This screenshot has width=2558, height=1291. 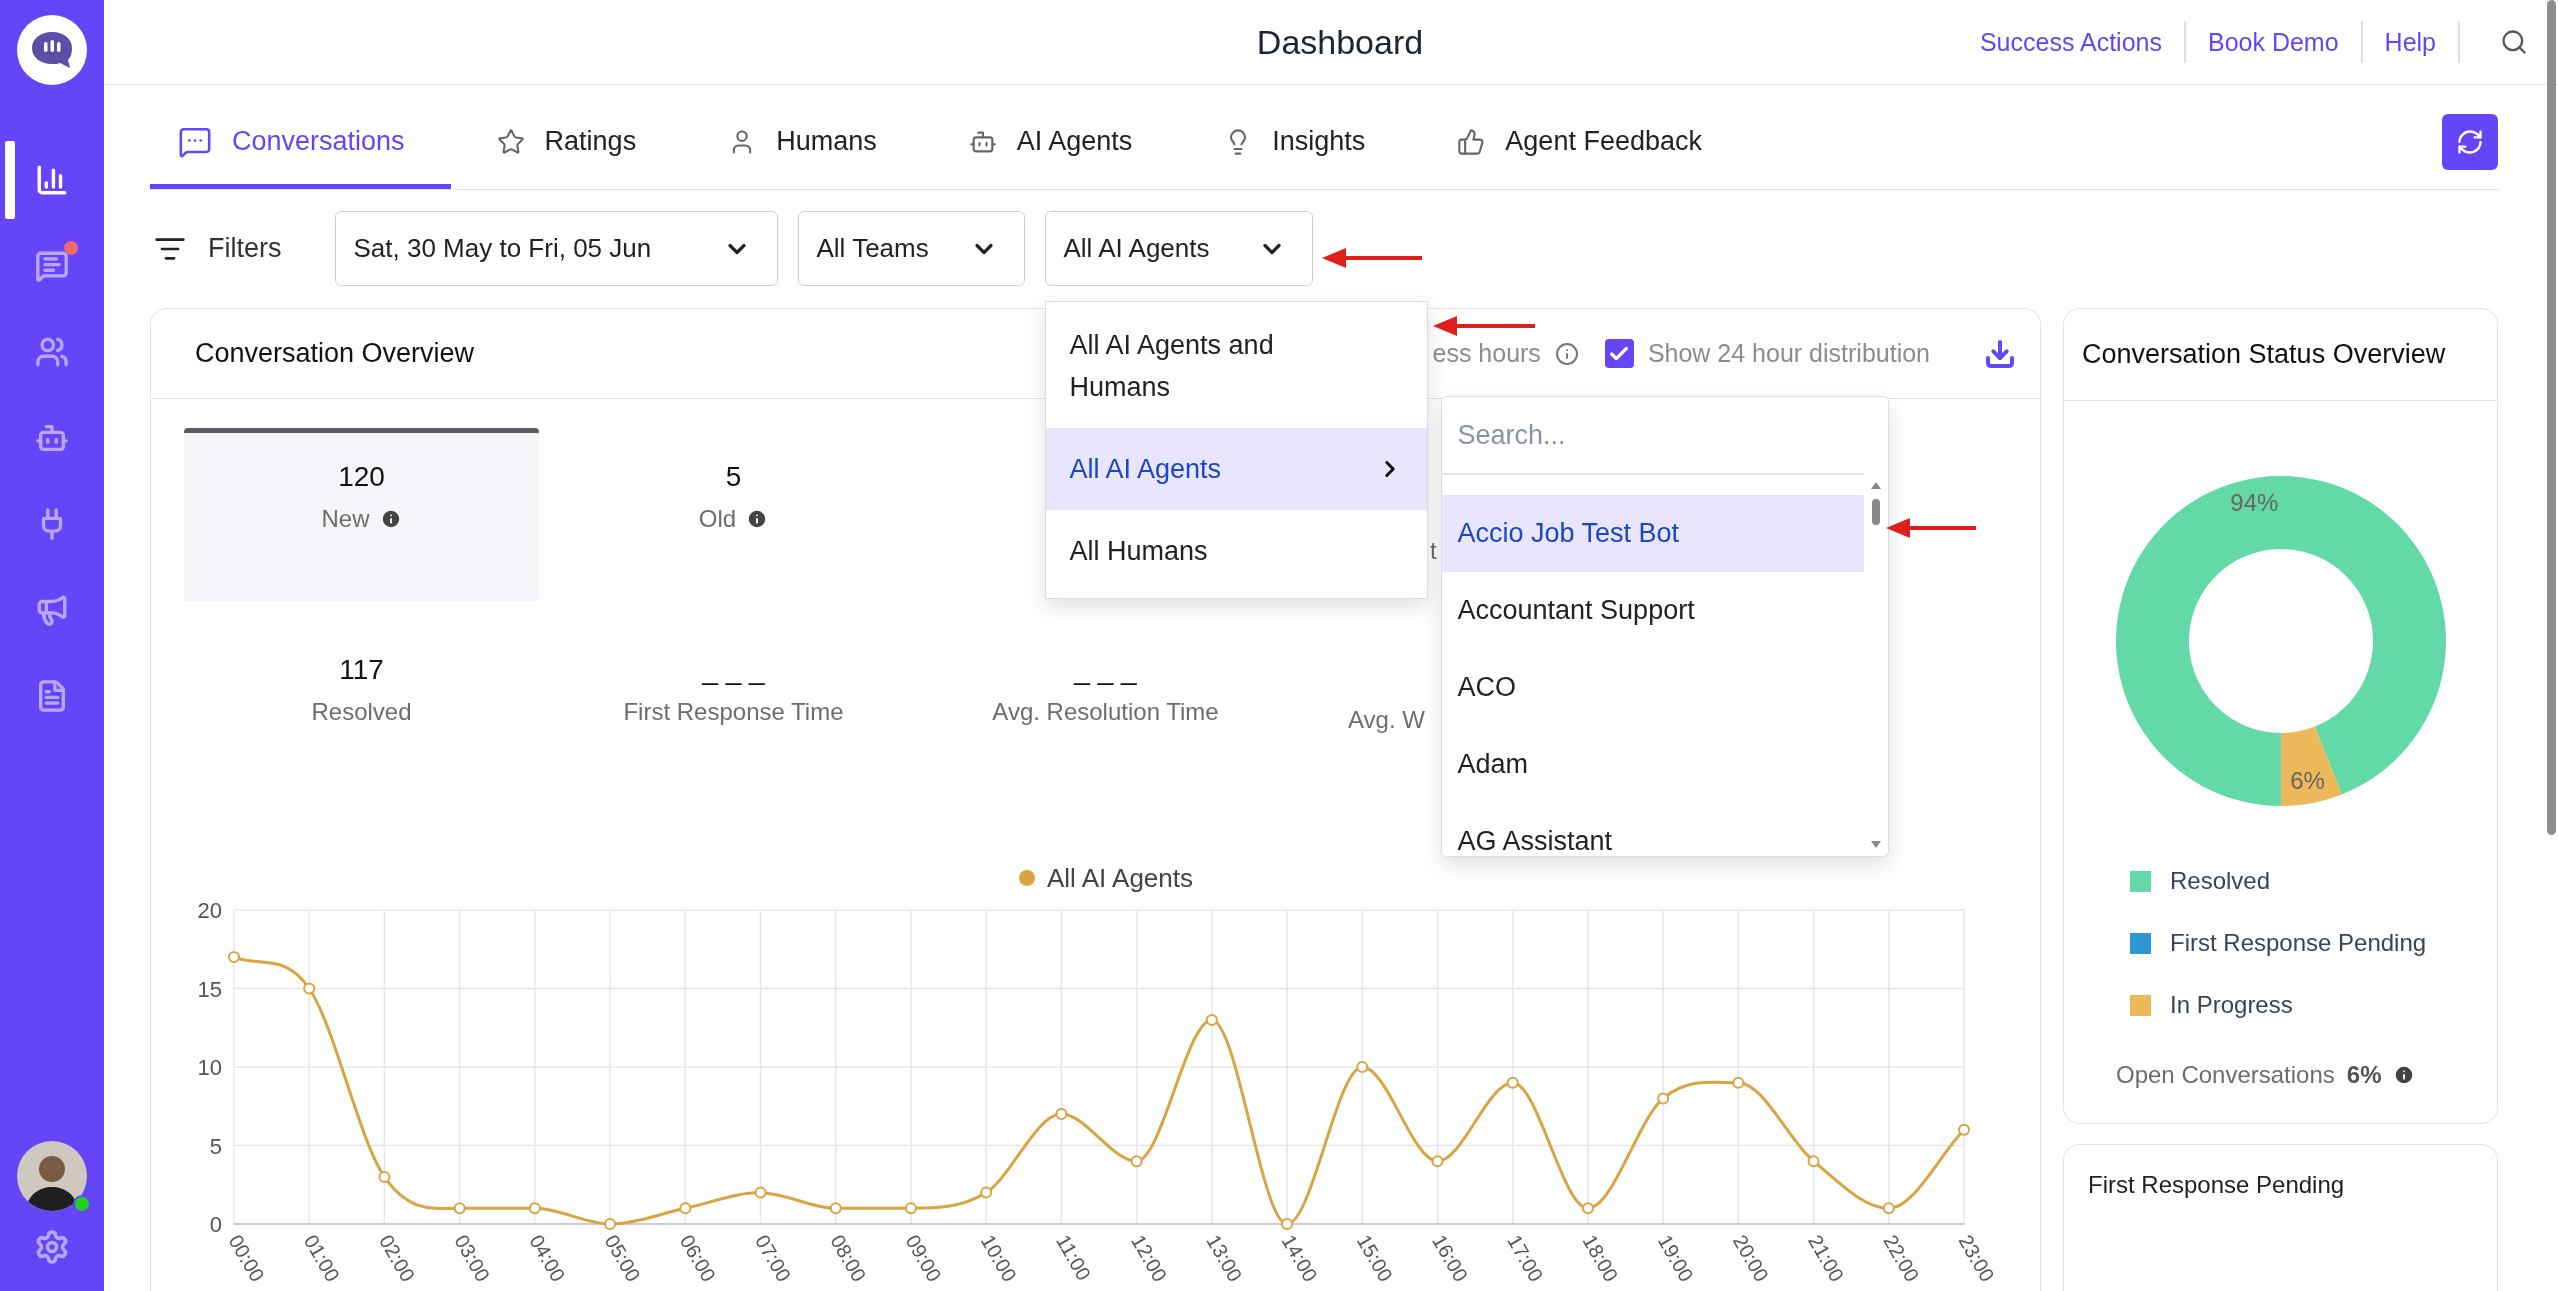 I want to click on menu-item: All AI Agents, so click(x=1236, y=469).